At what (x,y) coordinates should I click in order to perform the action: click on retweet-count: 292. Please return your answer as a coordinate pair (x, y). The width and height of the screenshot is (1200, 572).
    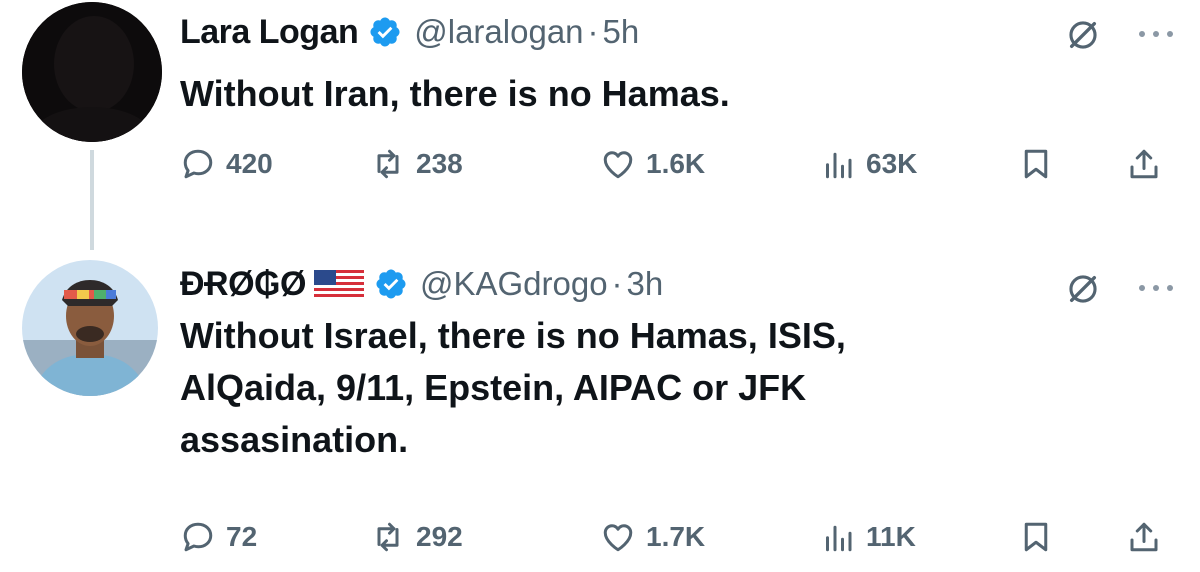
    Looking at the image, I should click on (439, 536).